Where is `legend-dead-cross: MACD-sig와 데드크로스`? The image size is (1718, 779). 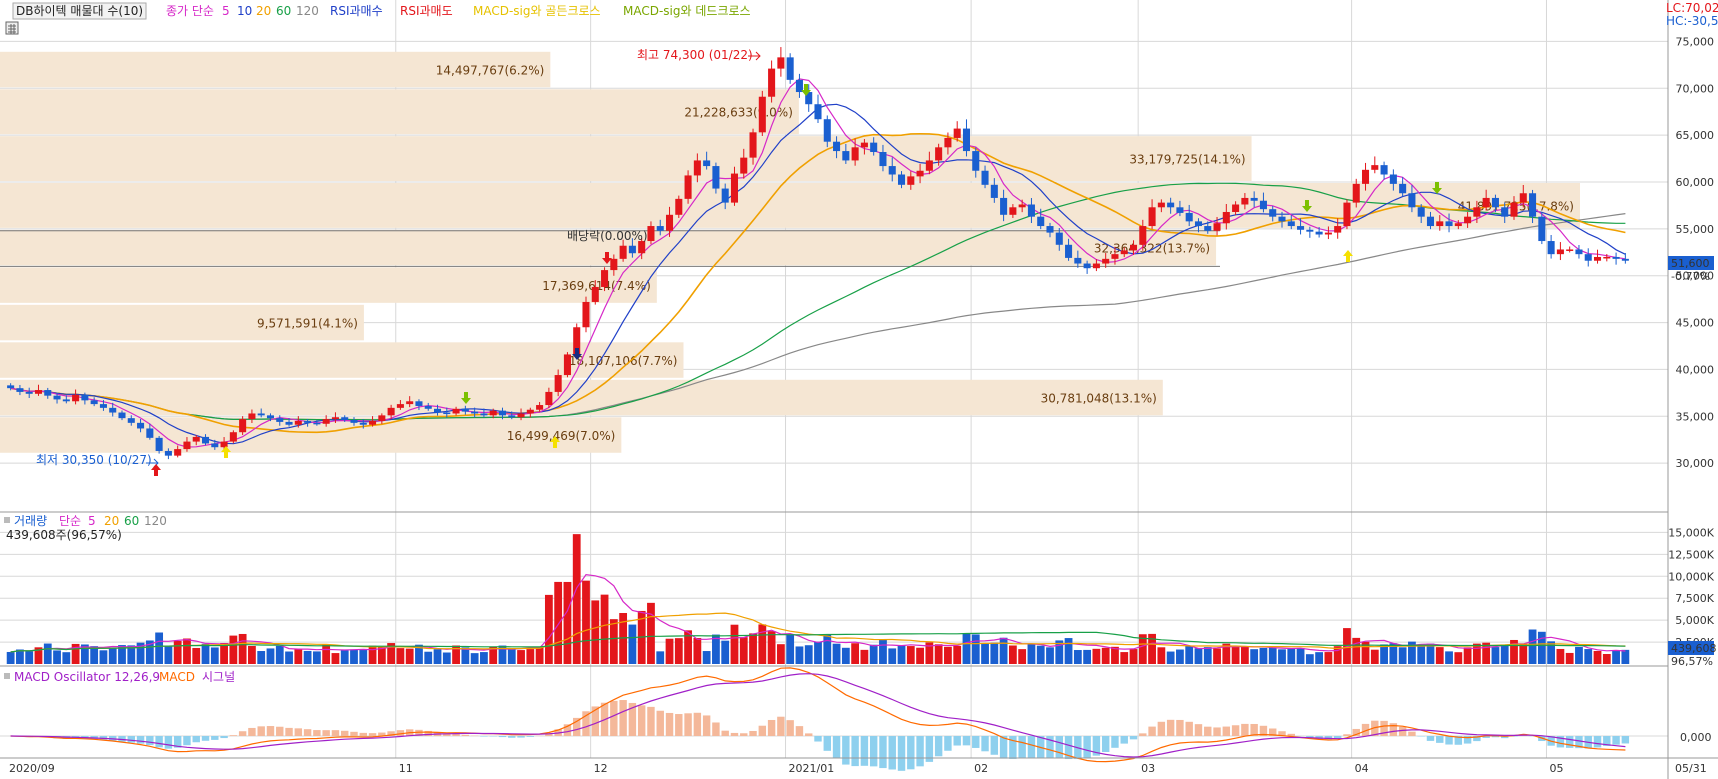 legend-dead-cross: MACD-sig와 데드크로스 is located at coordinates (687, 11).